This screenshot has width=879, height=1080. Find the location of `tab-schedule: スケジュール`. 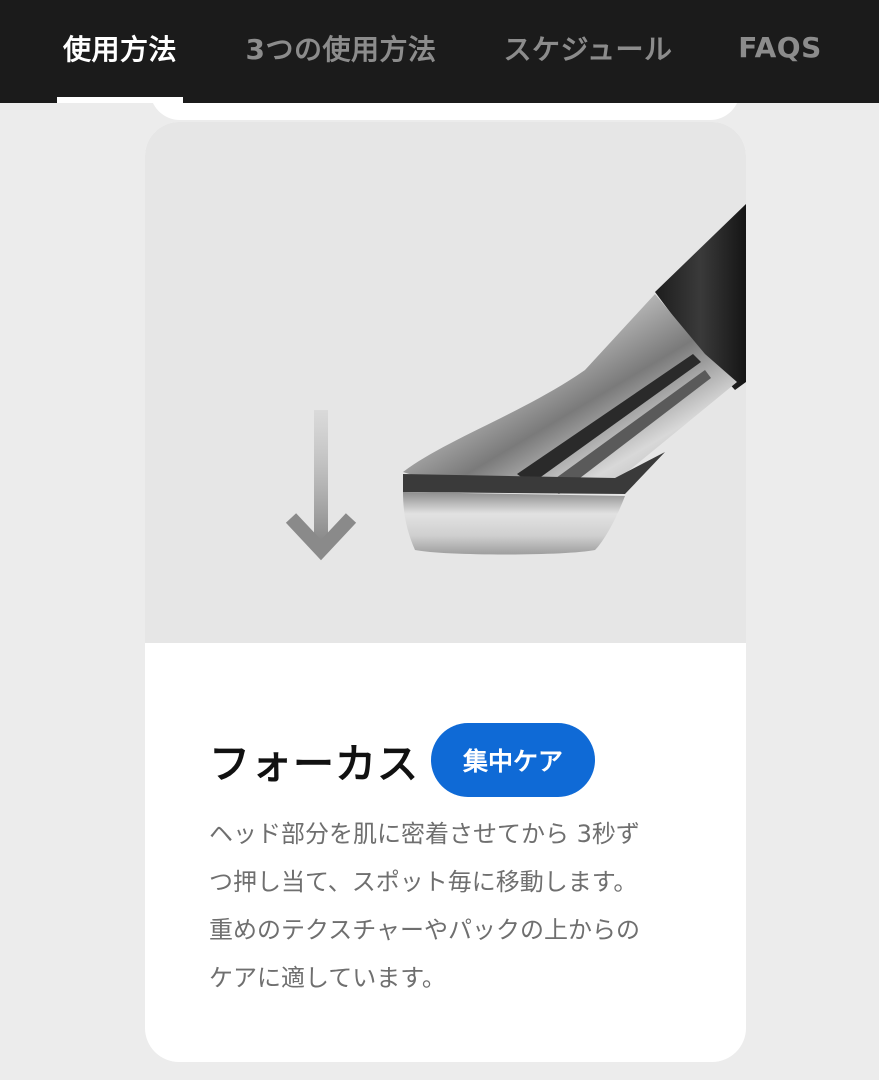

tab-schedule: スケジュール is located at coordinates (588, 51).